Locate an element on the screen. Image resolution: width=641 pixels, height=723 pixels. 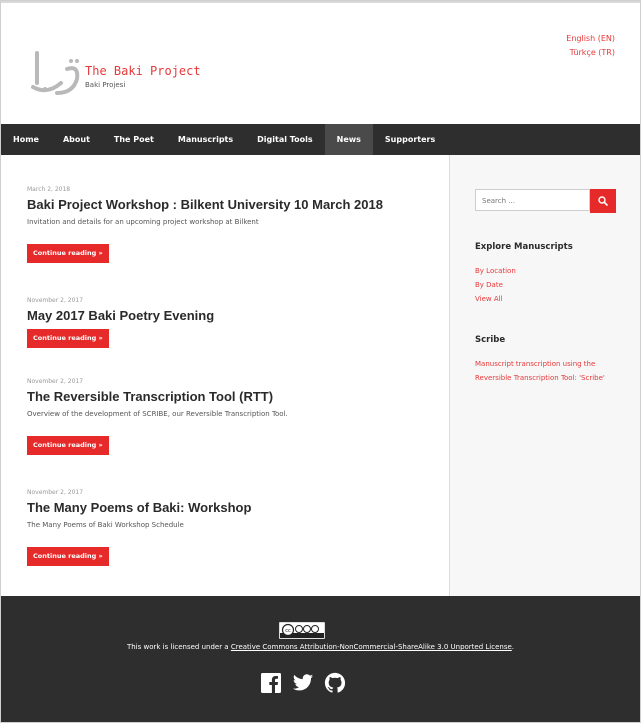
by-location-link: By Location is located at coordinates (495, 271).